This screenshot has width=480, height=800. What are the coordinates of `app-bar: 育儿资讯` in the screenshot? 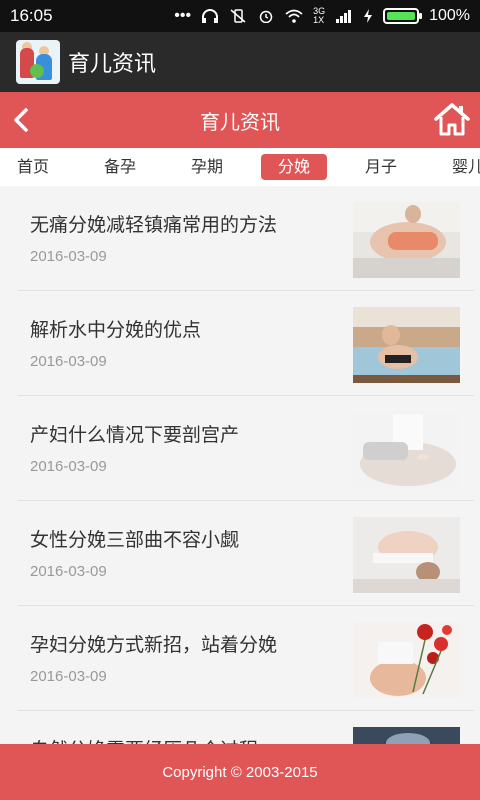 It's located at (240, 62).